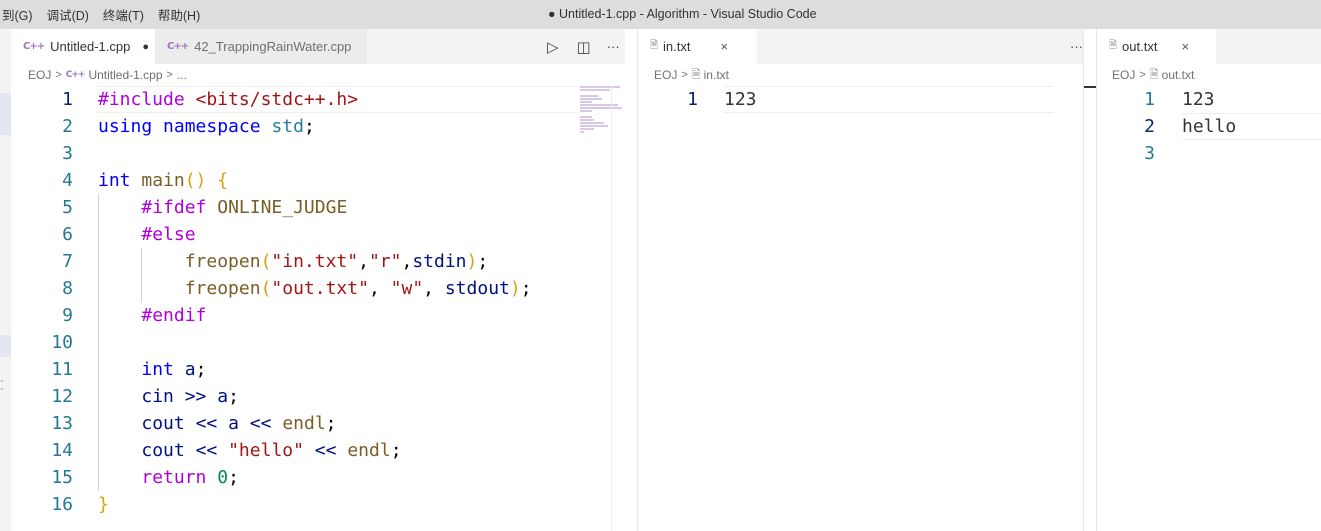  I want to click on code-line: int main() {, so click(163, 180).